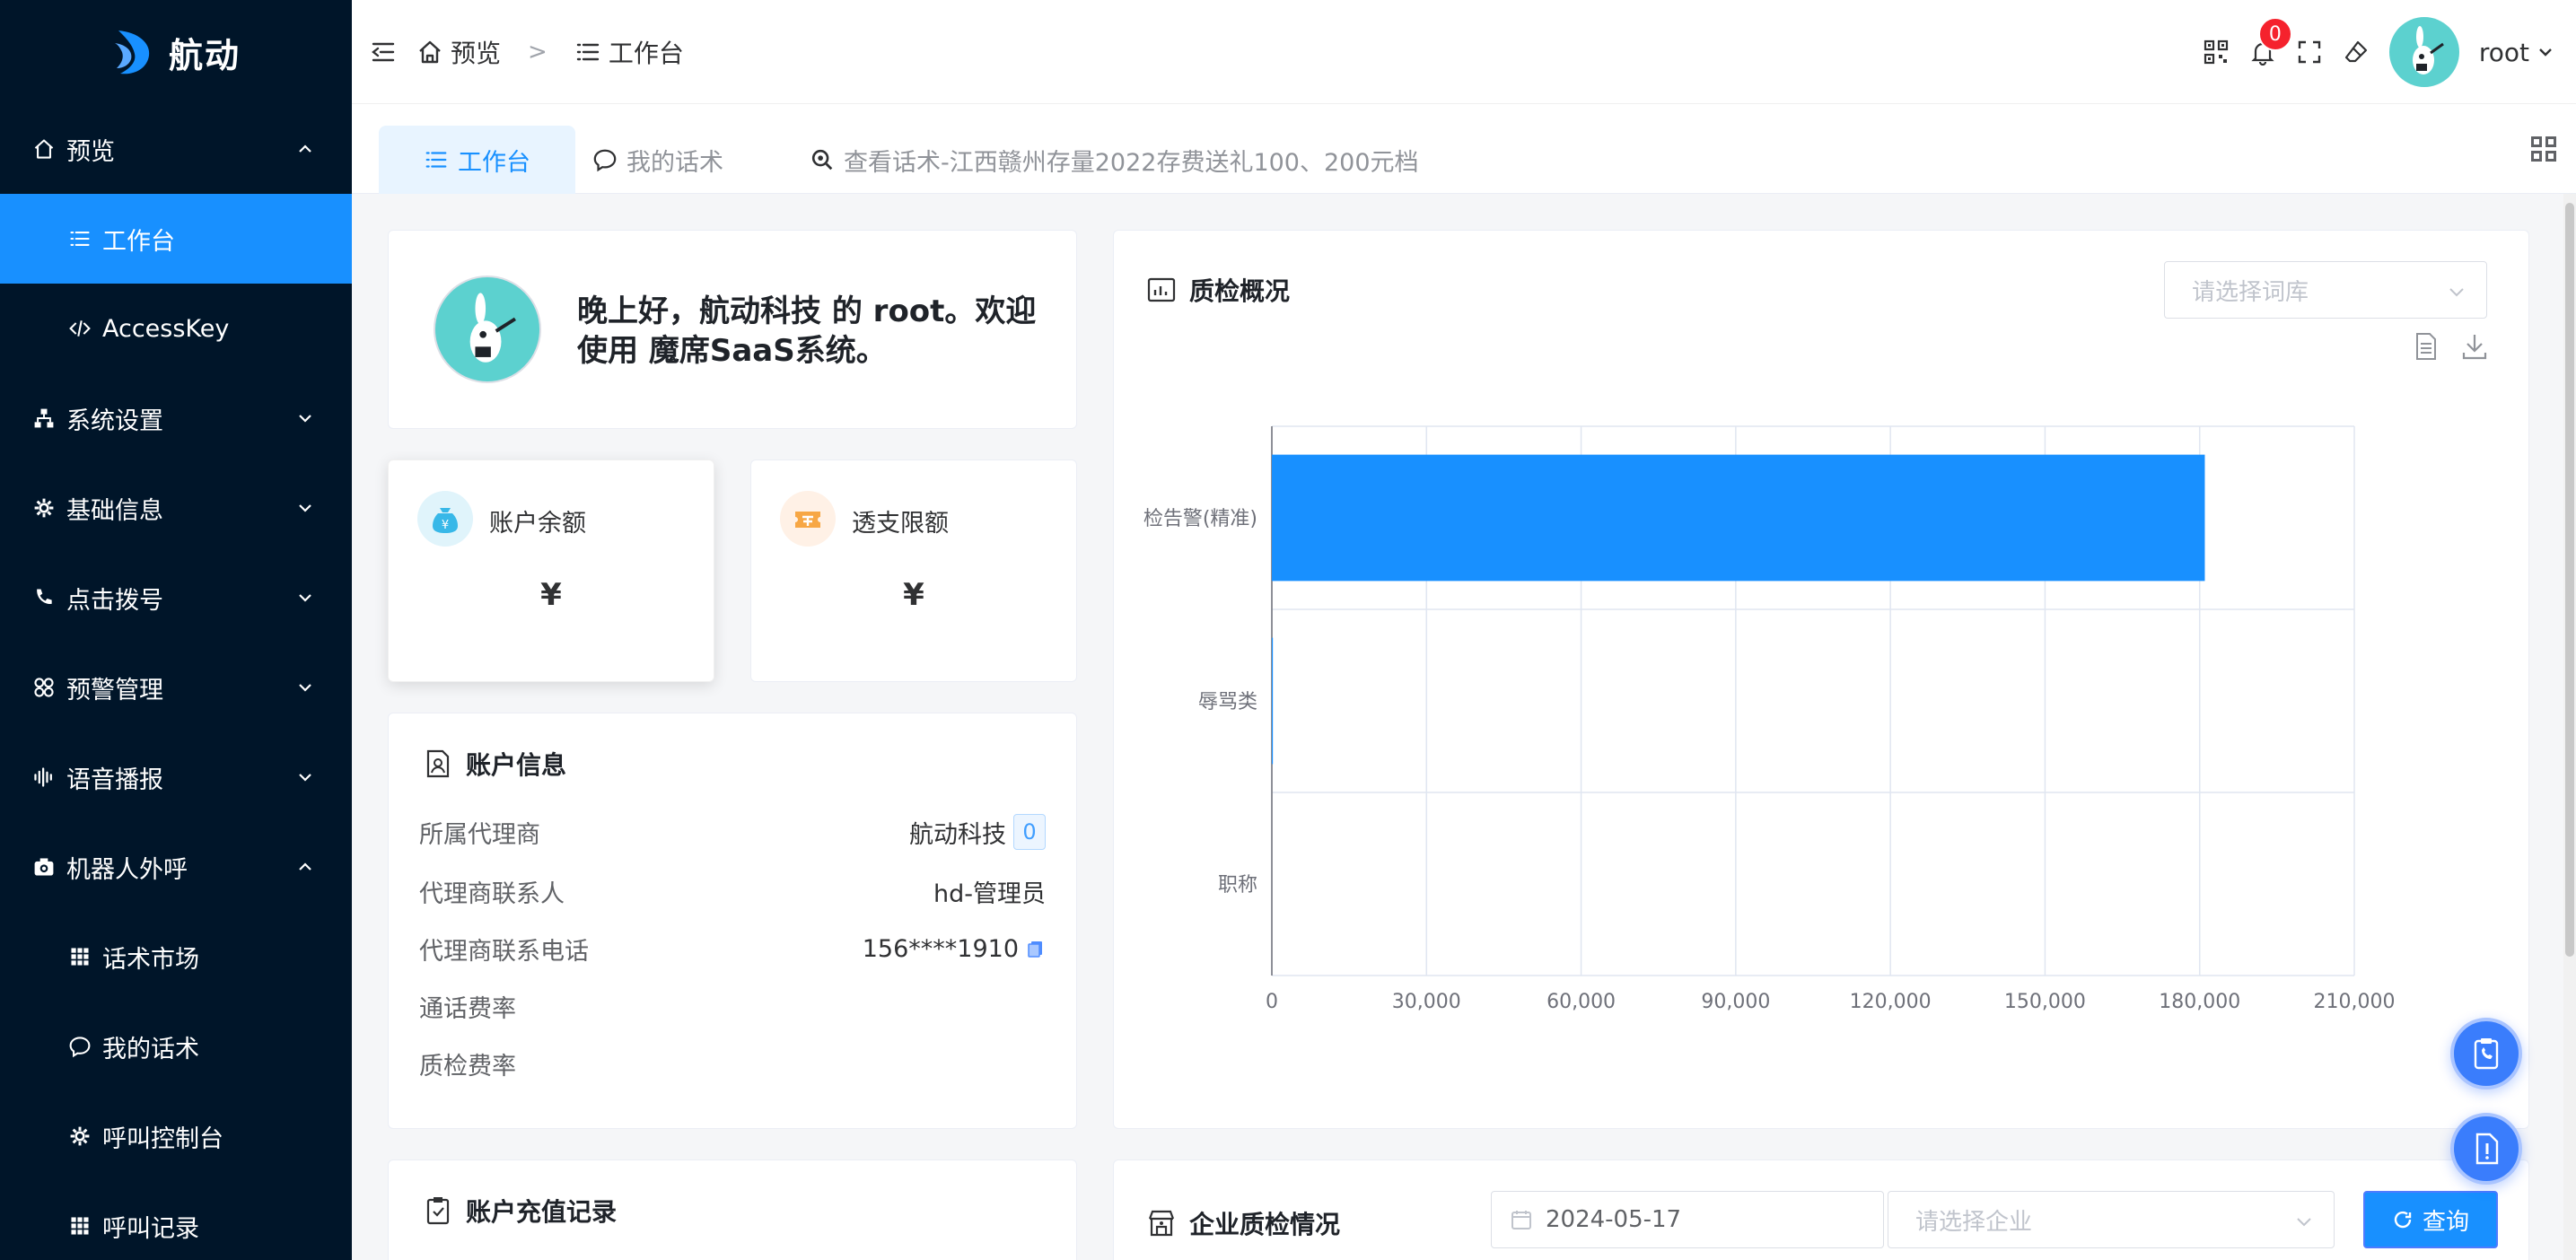 This screenshot has width=2576, height=1260. I want to click on code-icon, so click(79, 328).